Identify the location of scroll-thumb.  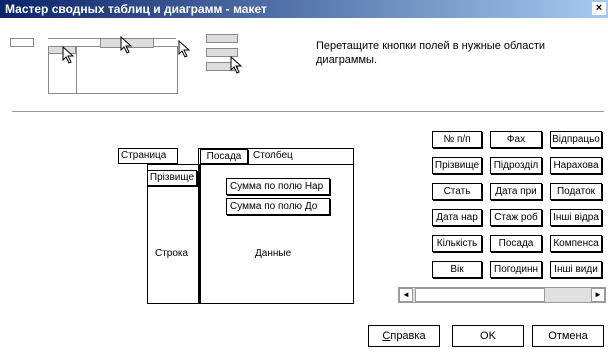
(480, 295).